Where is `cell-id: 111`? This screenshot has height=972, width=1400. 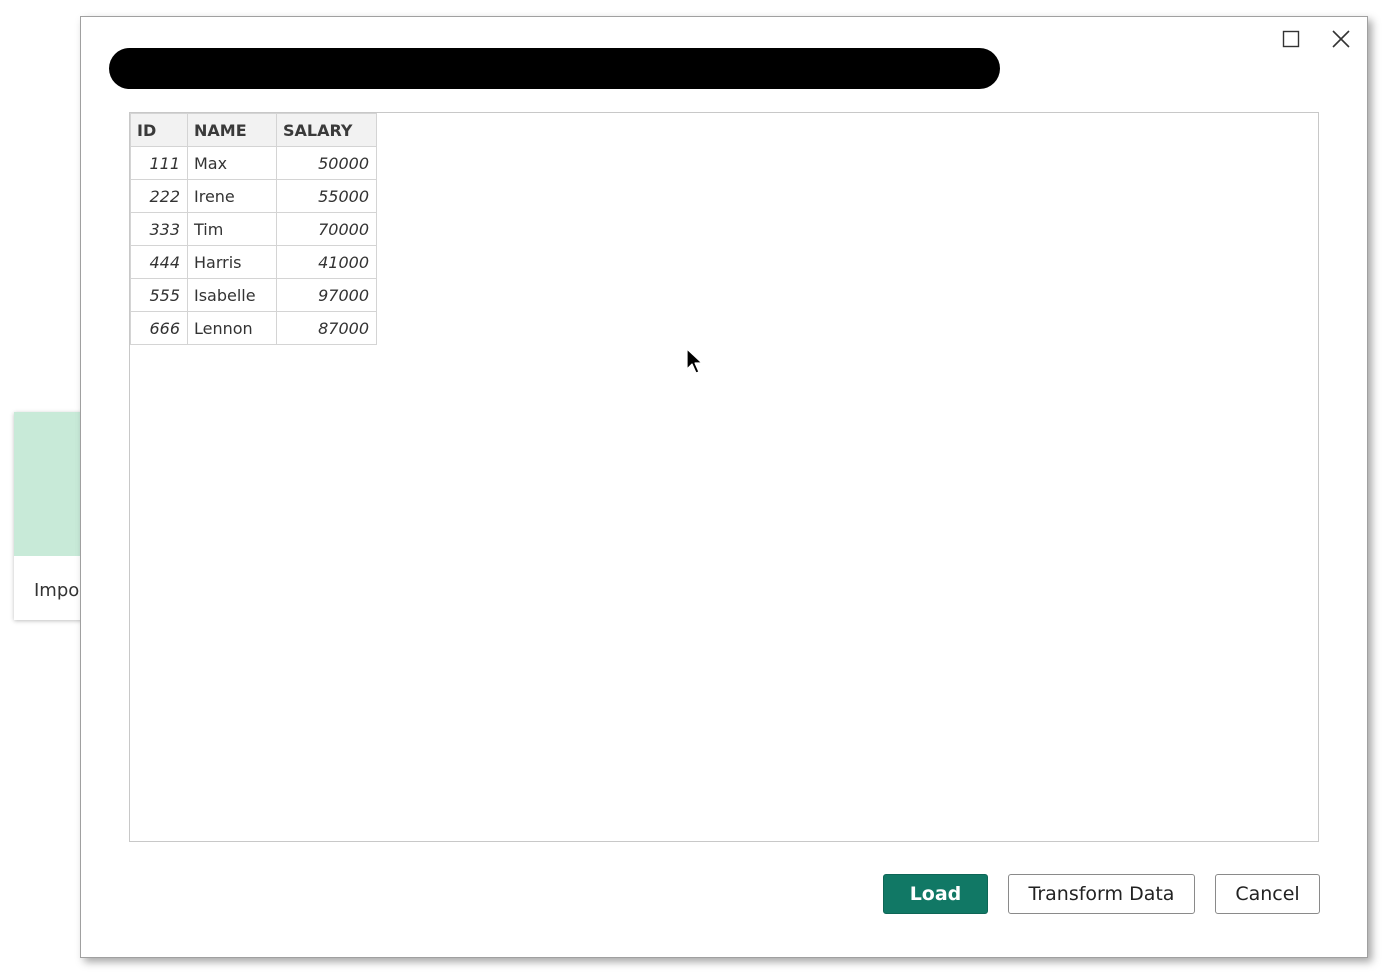
cell-id: 111 is located at coordinates (159, 163).